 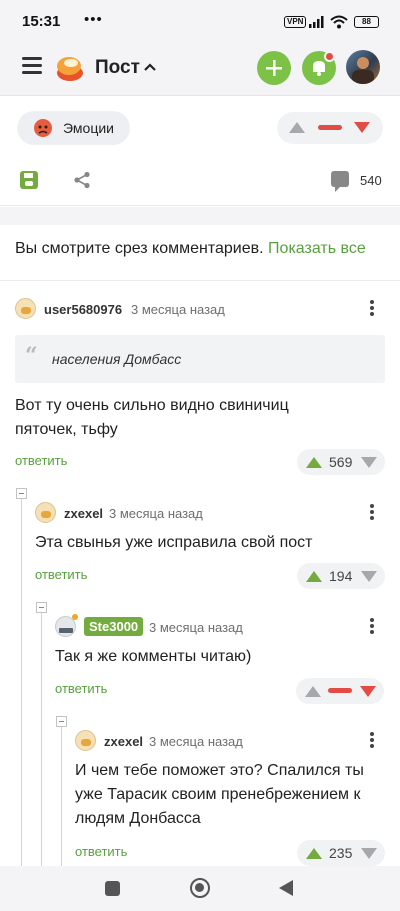 What do you see at coordinates (32, 67) in the screenshot?
I see `menu-icon` at bounding box center [32, 67].